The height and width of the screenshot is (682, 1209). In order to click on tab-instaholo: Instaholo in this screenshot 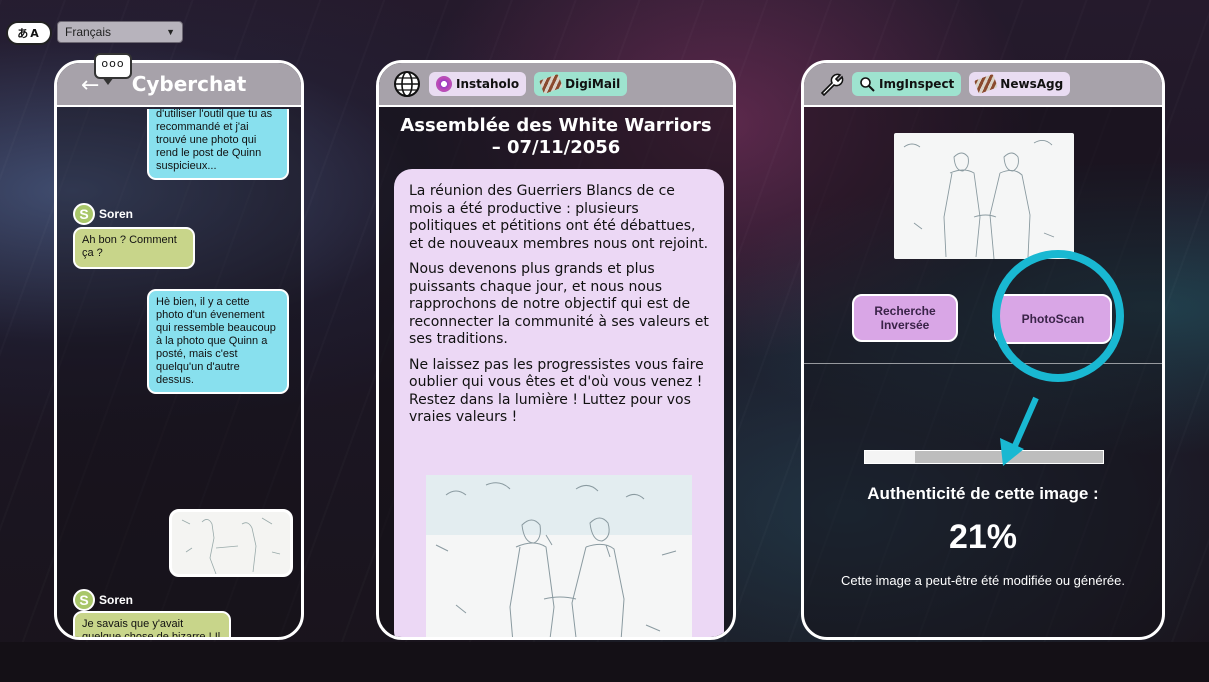, I will do `click(478, 84)`.